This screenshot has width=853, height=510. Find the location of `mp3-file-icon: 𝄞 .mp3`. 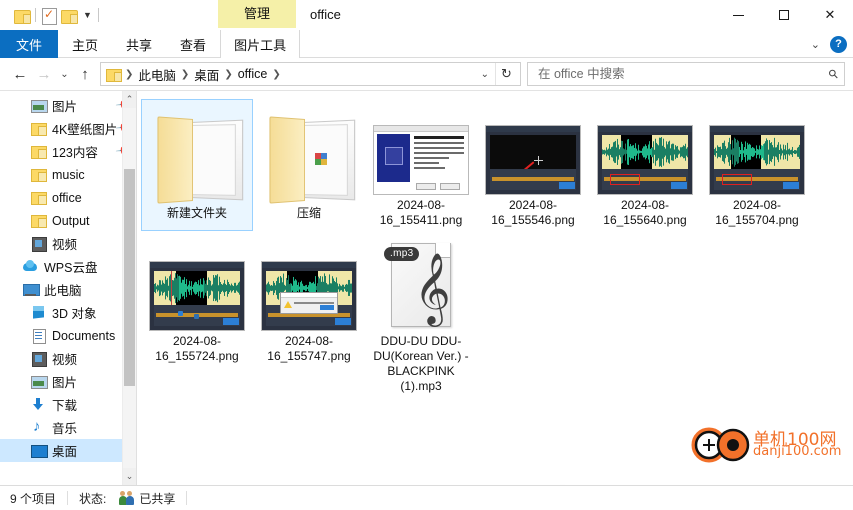

mp3-file-icon: 𝄞 .mp3 is located at coordinates (421, 285).